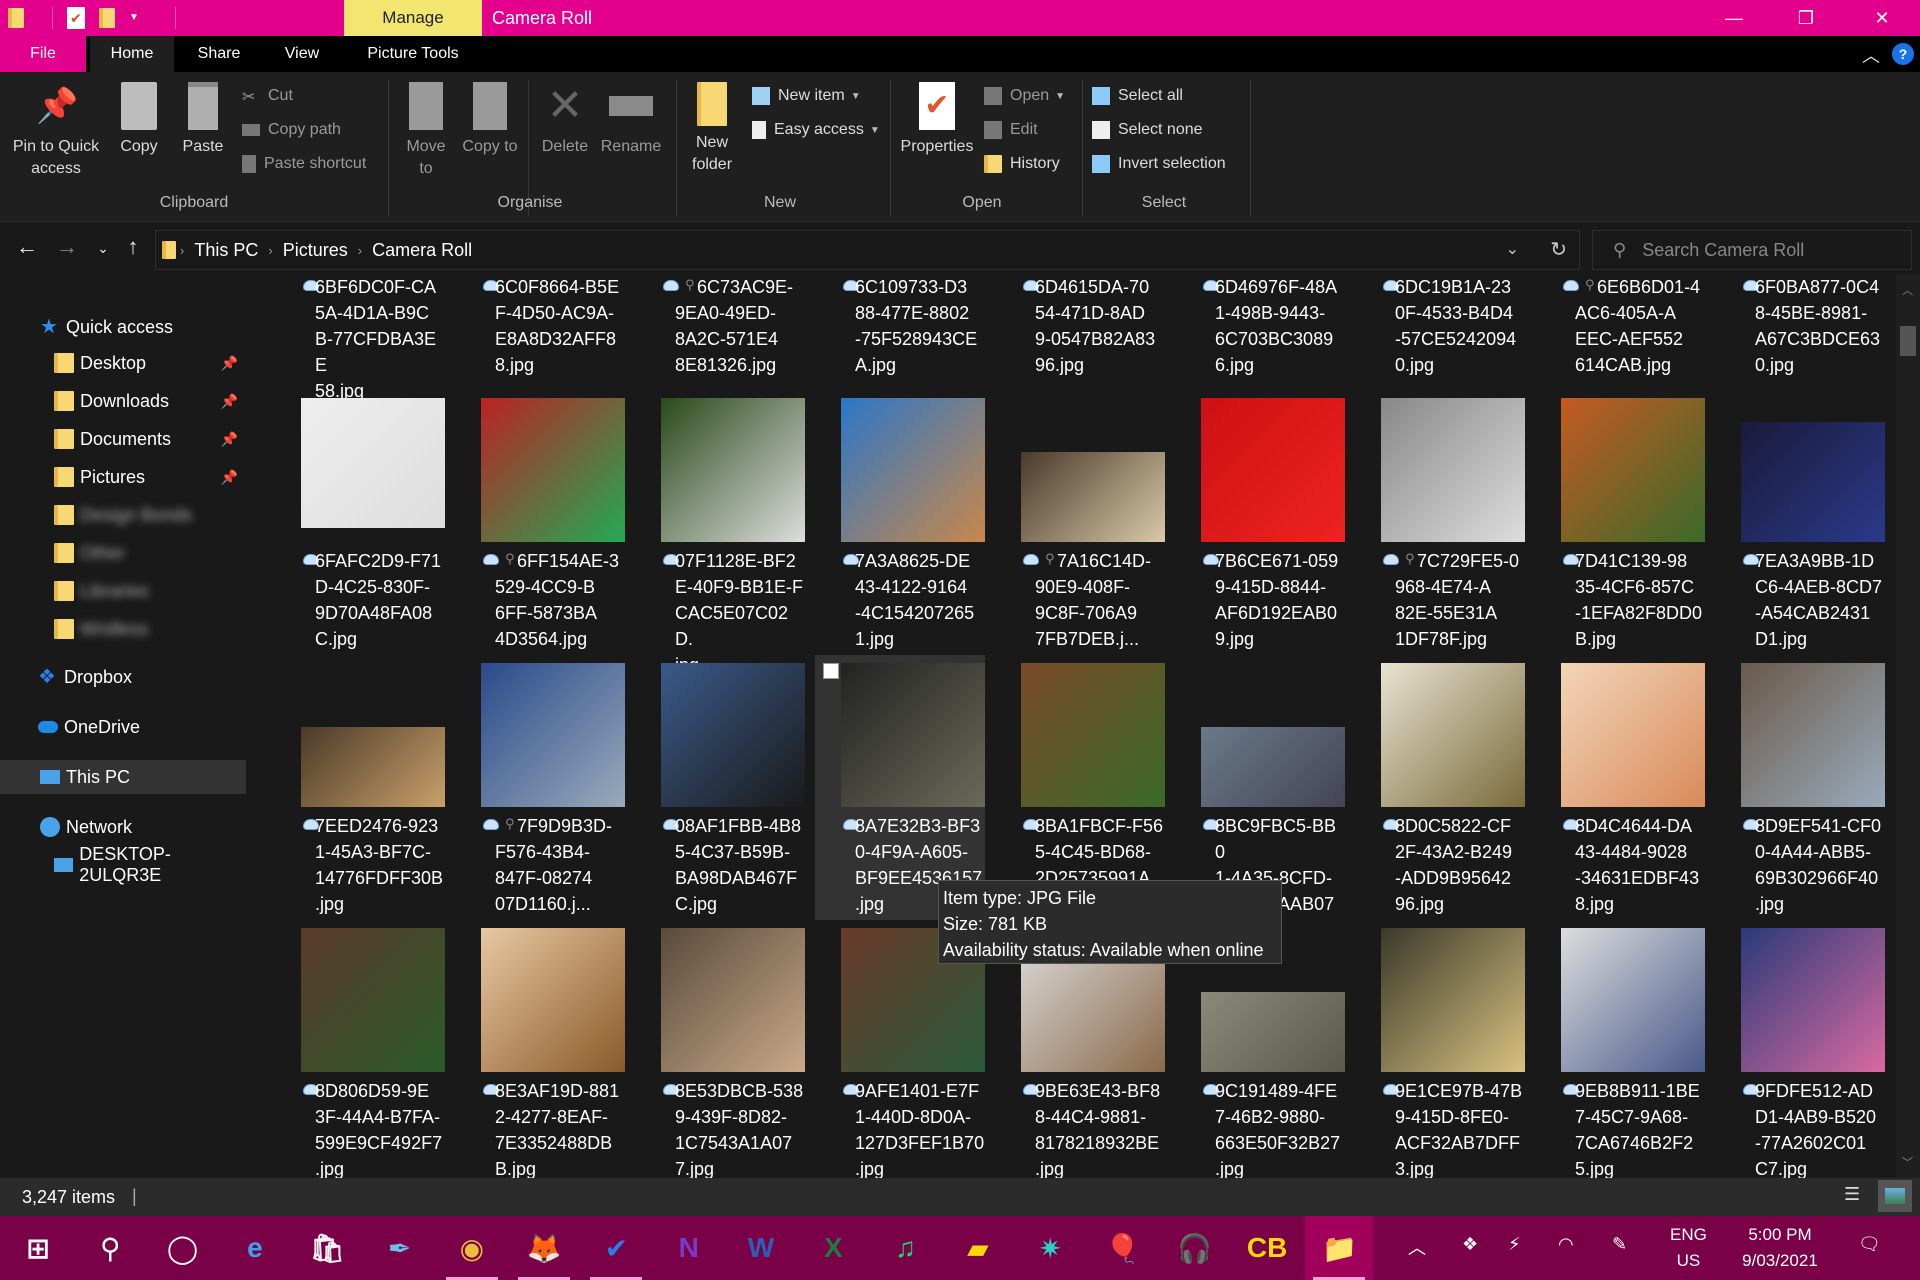 The height and width of the screenshot is (1280, 1920). What do you see at coordinates (631, 120) in the screenshot?
I see `rename-button: Rename` at bounding box center [631, 120].